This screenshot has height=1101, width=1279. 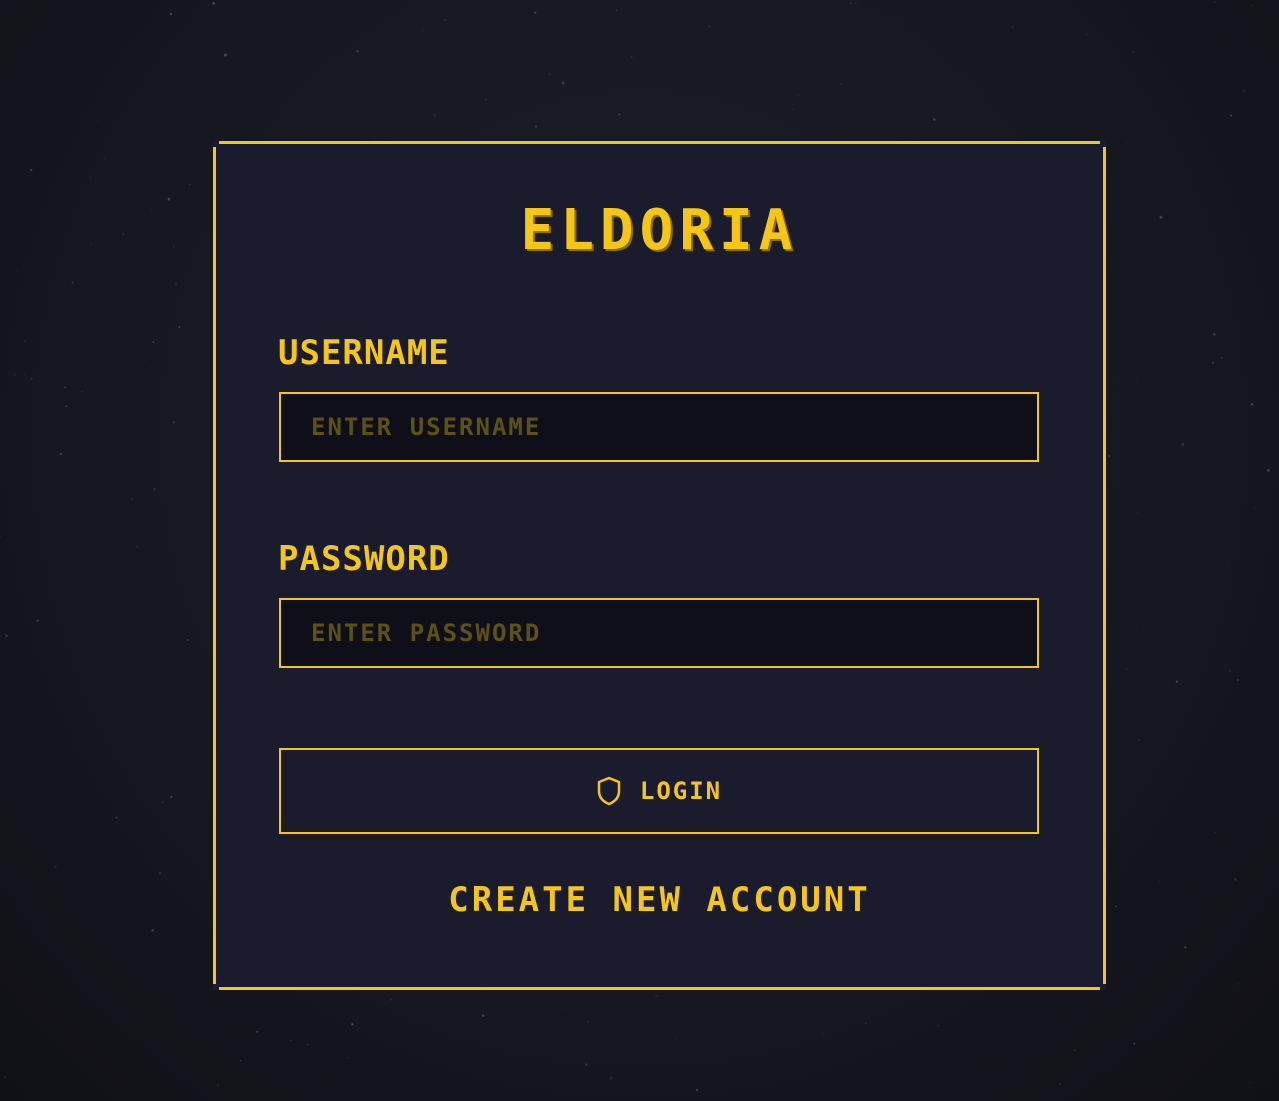 What do you see at coordinates (1104, 565) in the screenshot?
I see `panel-border-right` at bounding box center [1104, 565].